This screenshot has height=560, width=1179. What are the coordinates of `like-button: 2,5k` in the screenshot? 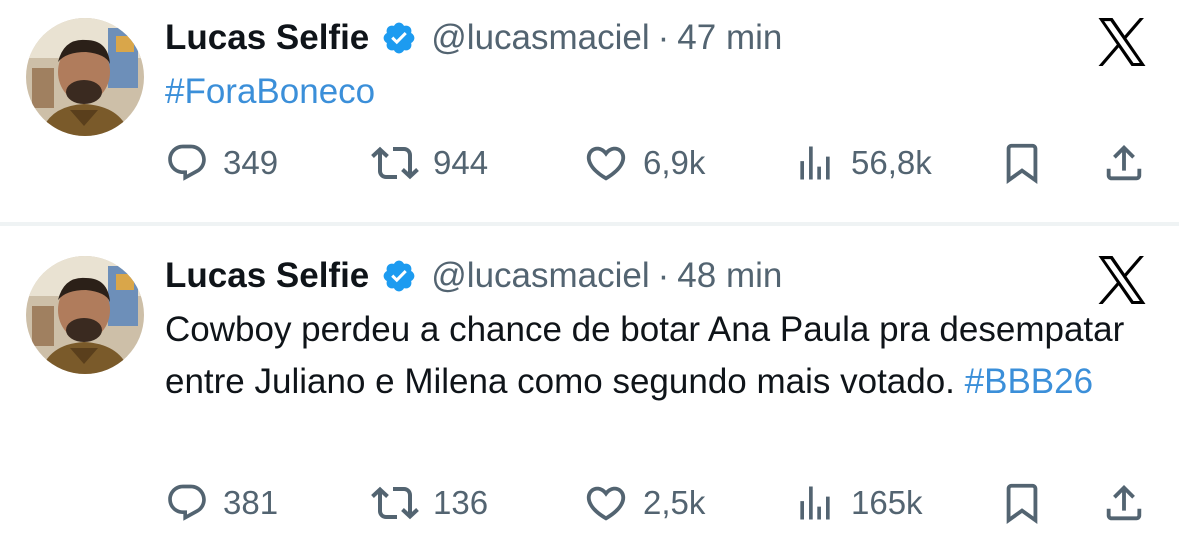 It's located at (644, 503).